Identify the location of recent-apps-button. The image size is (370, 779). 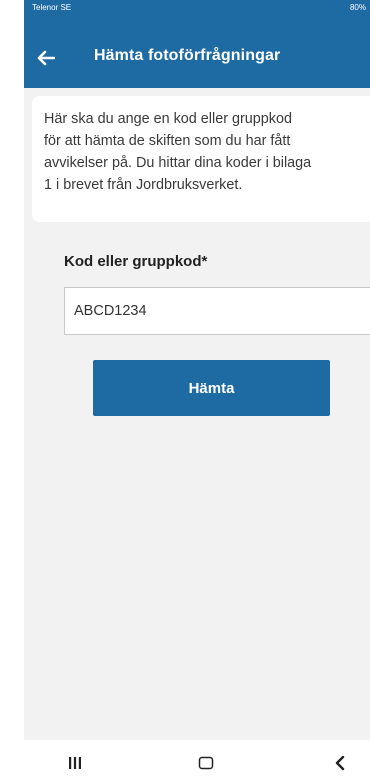
(75, 763).